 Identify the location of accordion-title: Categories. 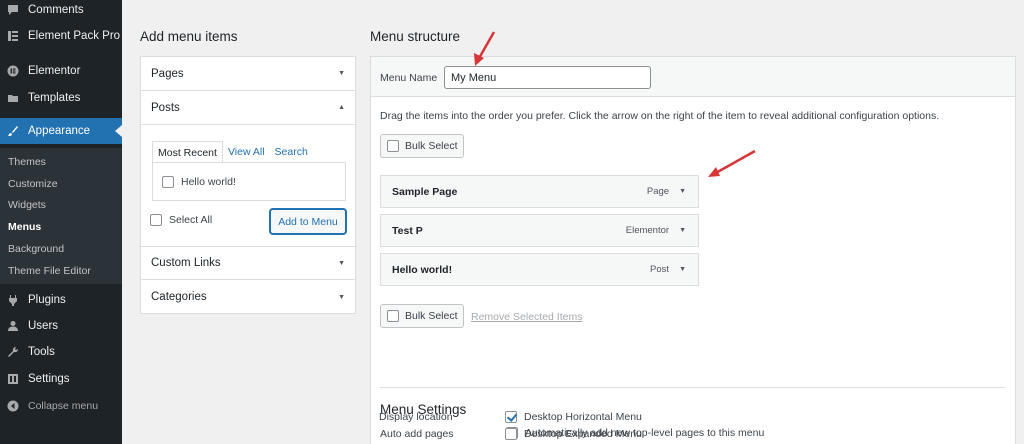
(179, 297).